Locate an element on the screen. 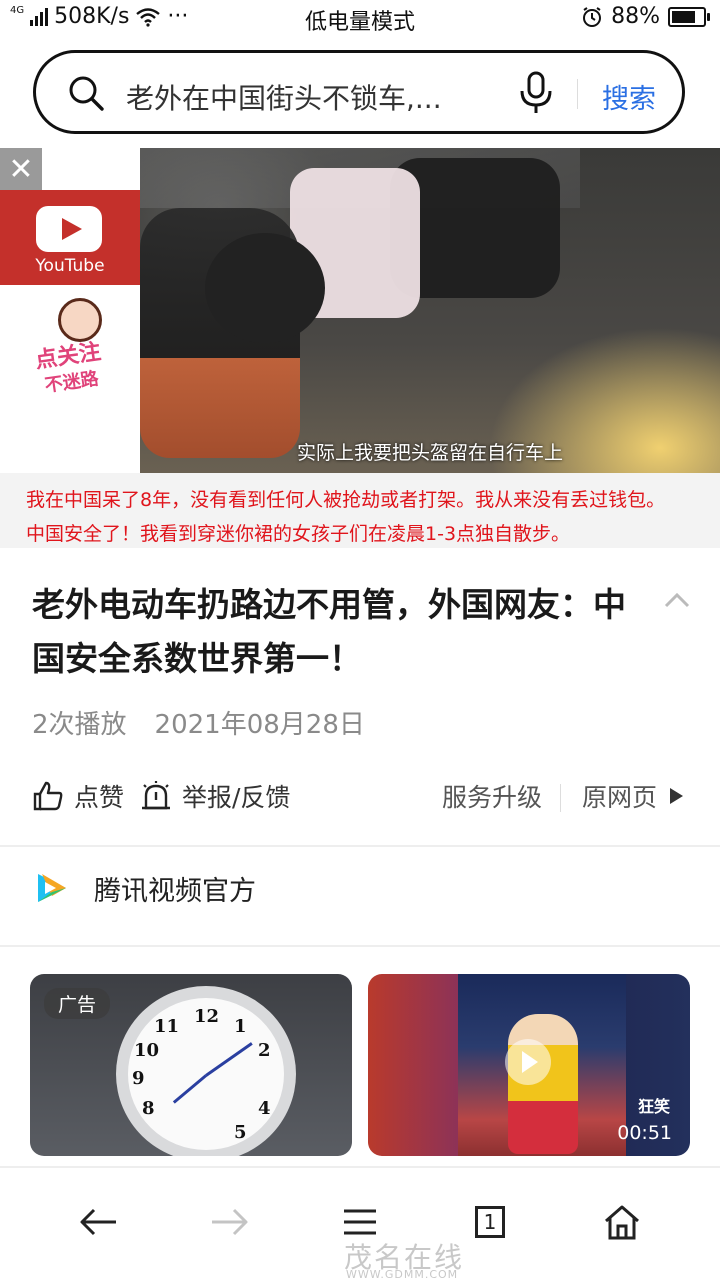 Image resolution: width=720 pixels, height=1281 pixels. tab-count: 1 is located at coordinates (490, 1222).